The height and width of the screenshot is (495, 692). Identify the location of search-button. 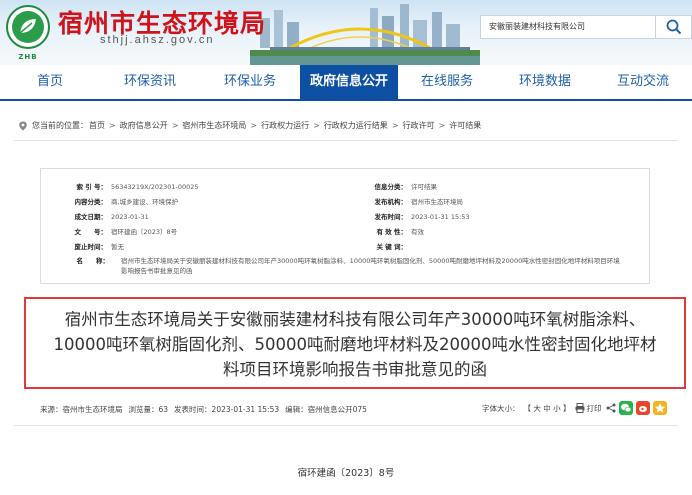
(674, 27).